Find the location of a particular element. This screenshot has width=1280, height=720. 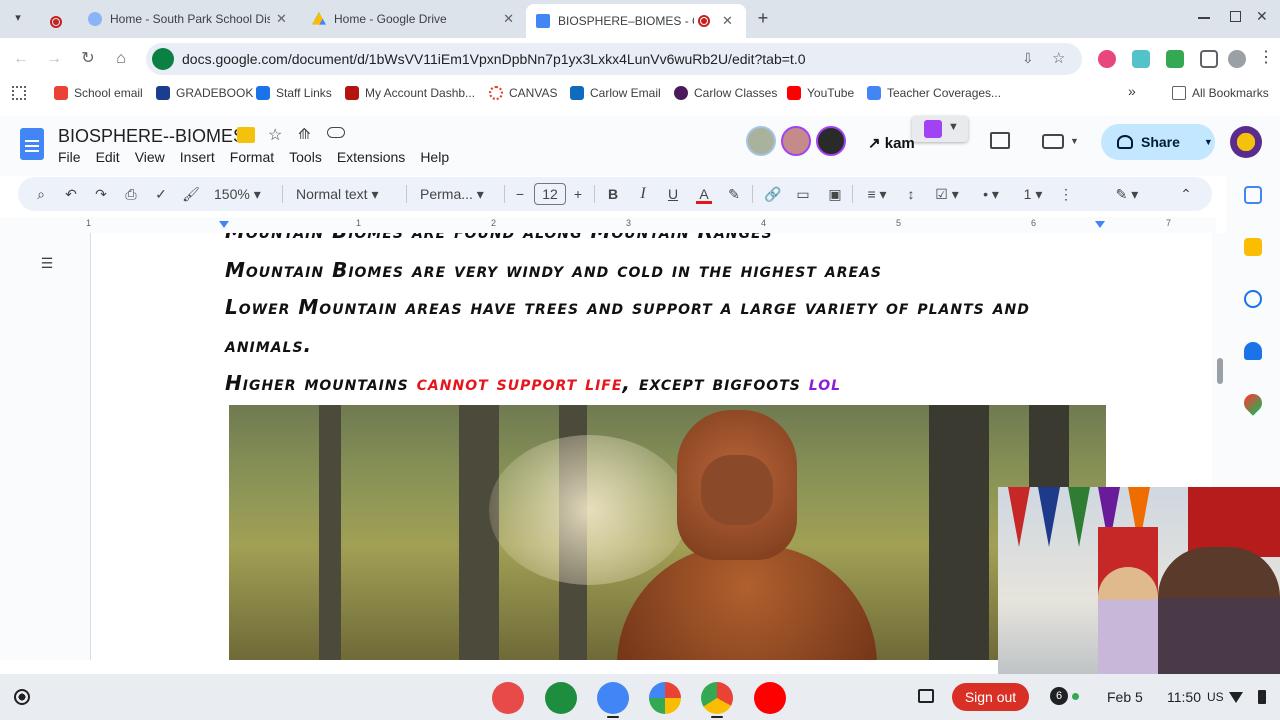

text-color-button: A is located at coordinates (704, 194).